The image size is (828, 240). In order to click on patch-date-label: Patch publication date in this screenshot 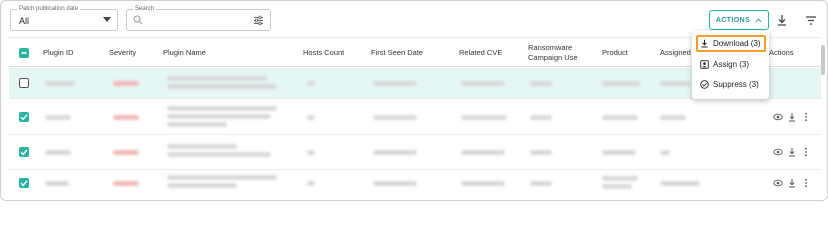, I will do `click(49, 9)`.